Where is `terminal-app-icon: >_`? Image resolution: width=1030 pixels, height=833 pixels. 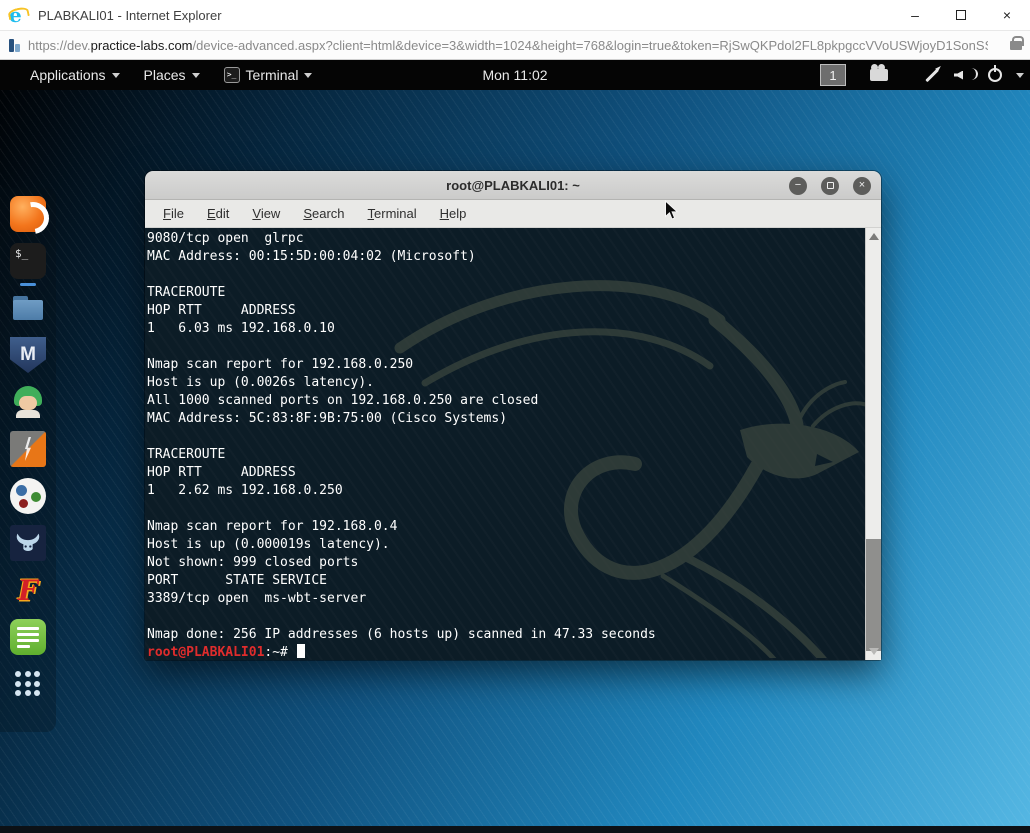
terminal-app-icon: >_ is located at coordinates (231, 75).